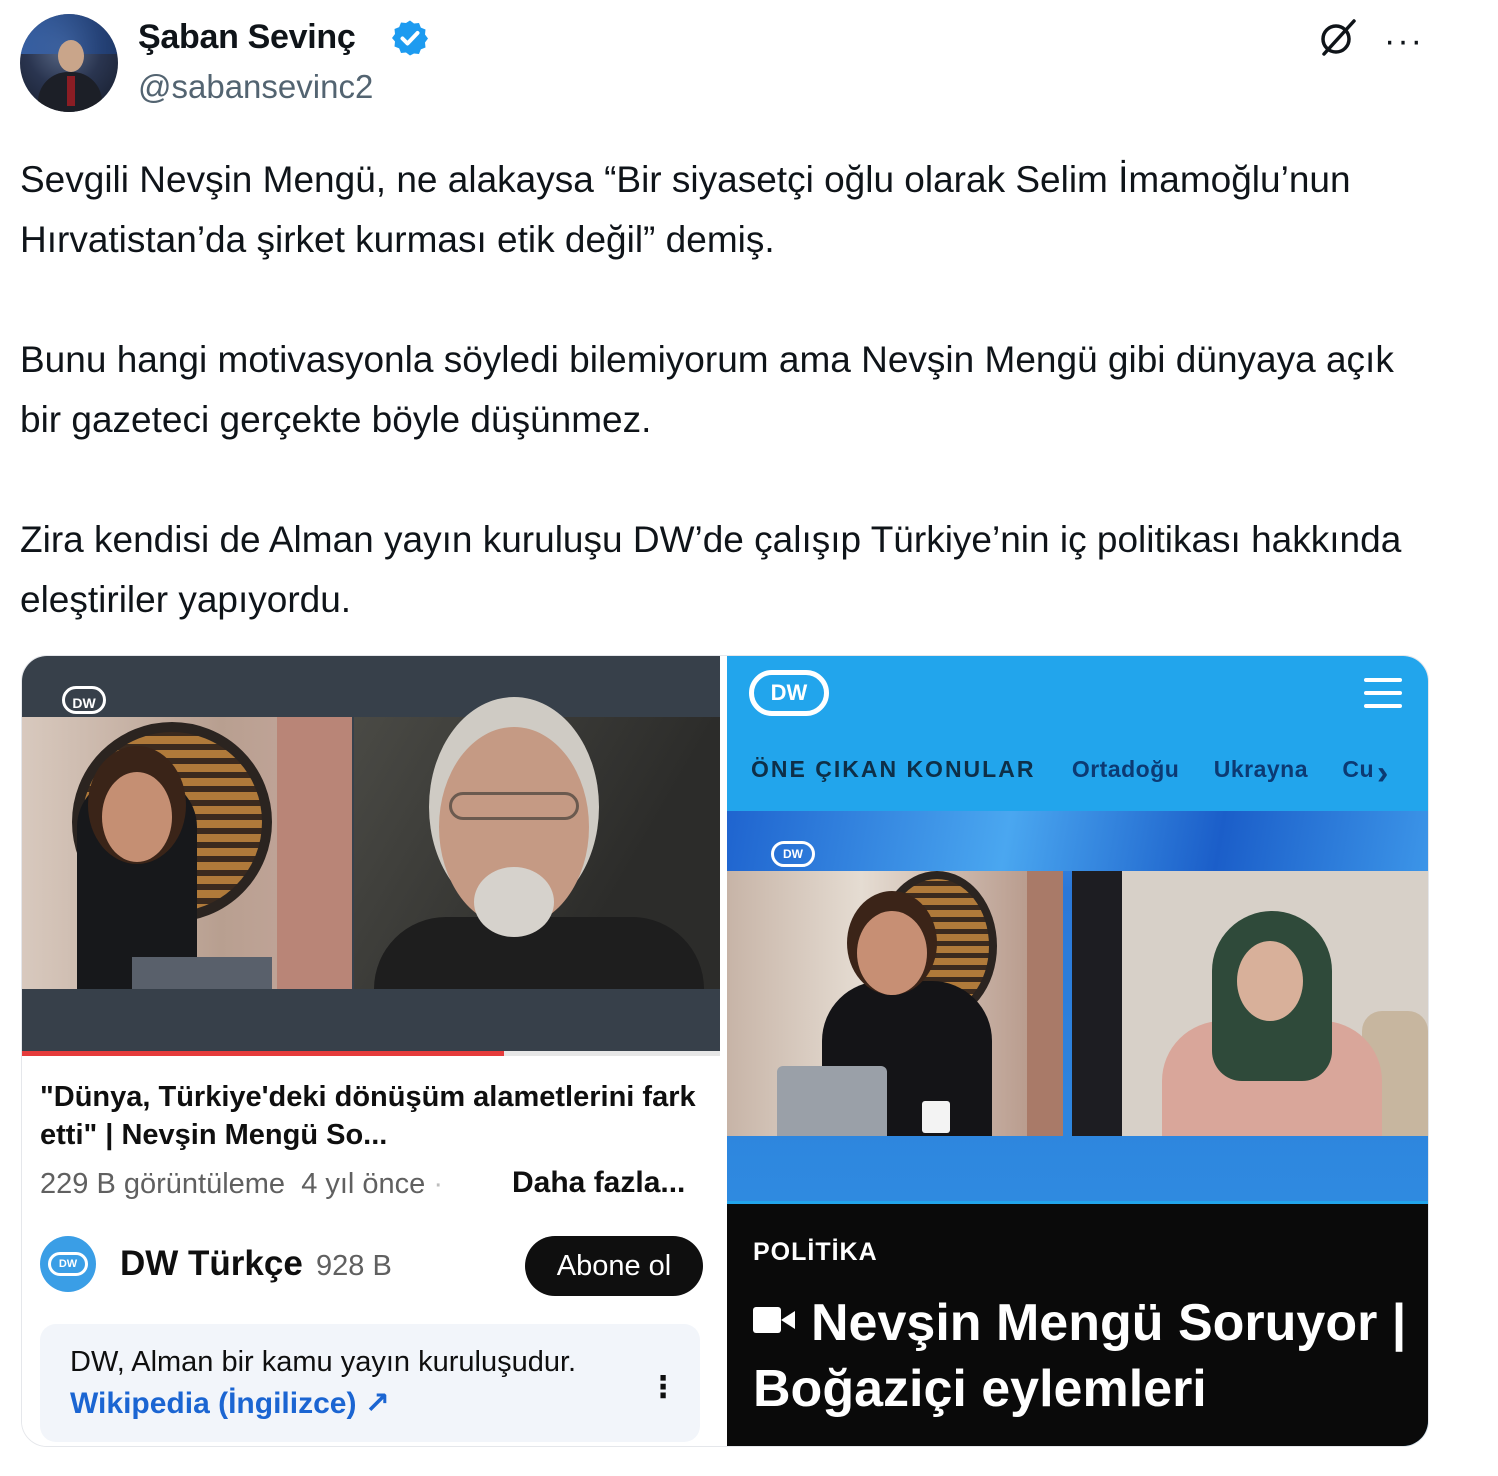  I want to click on kebab-menu-icon: ⋮, so click(663, 1387).